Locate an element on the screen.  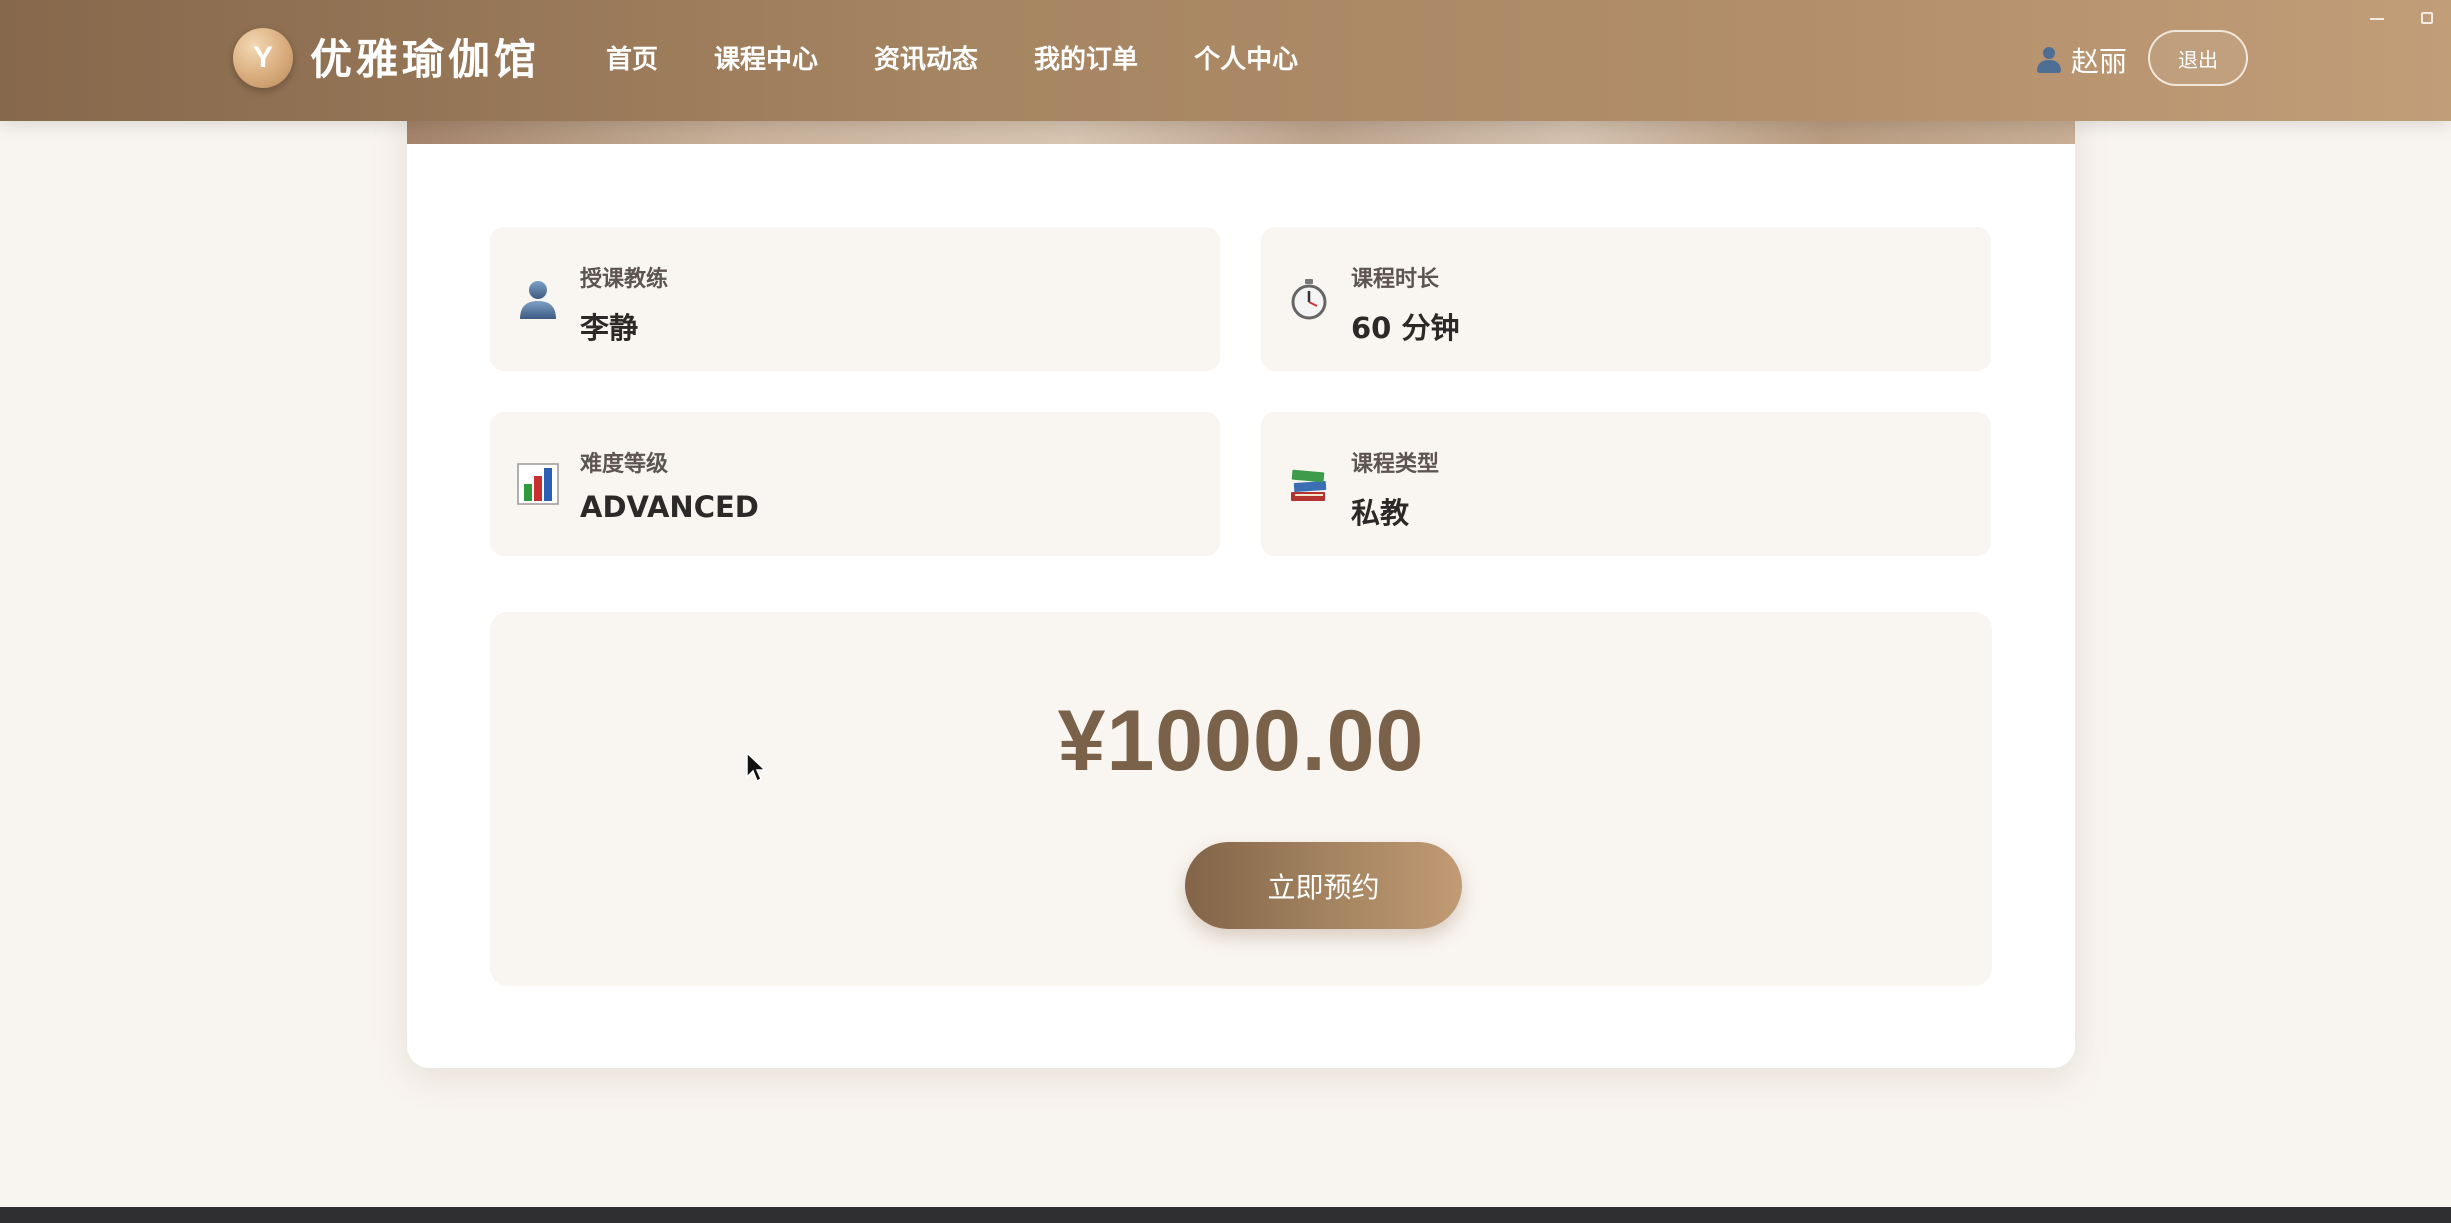
info-type: 课程类型 私教 is located at coordinates (1626, 484).